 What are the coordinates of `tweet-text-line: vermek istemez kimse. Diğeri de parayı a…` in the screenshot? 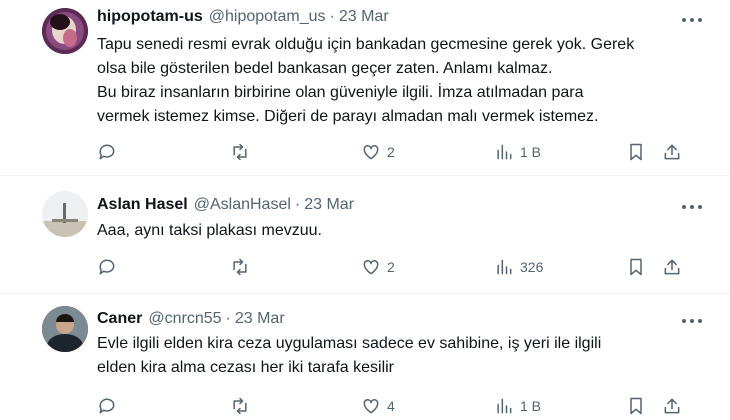 It's located at (348, 116).